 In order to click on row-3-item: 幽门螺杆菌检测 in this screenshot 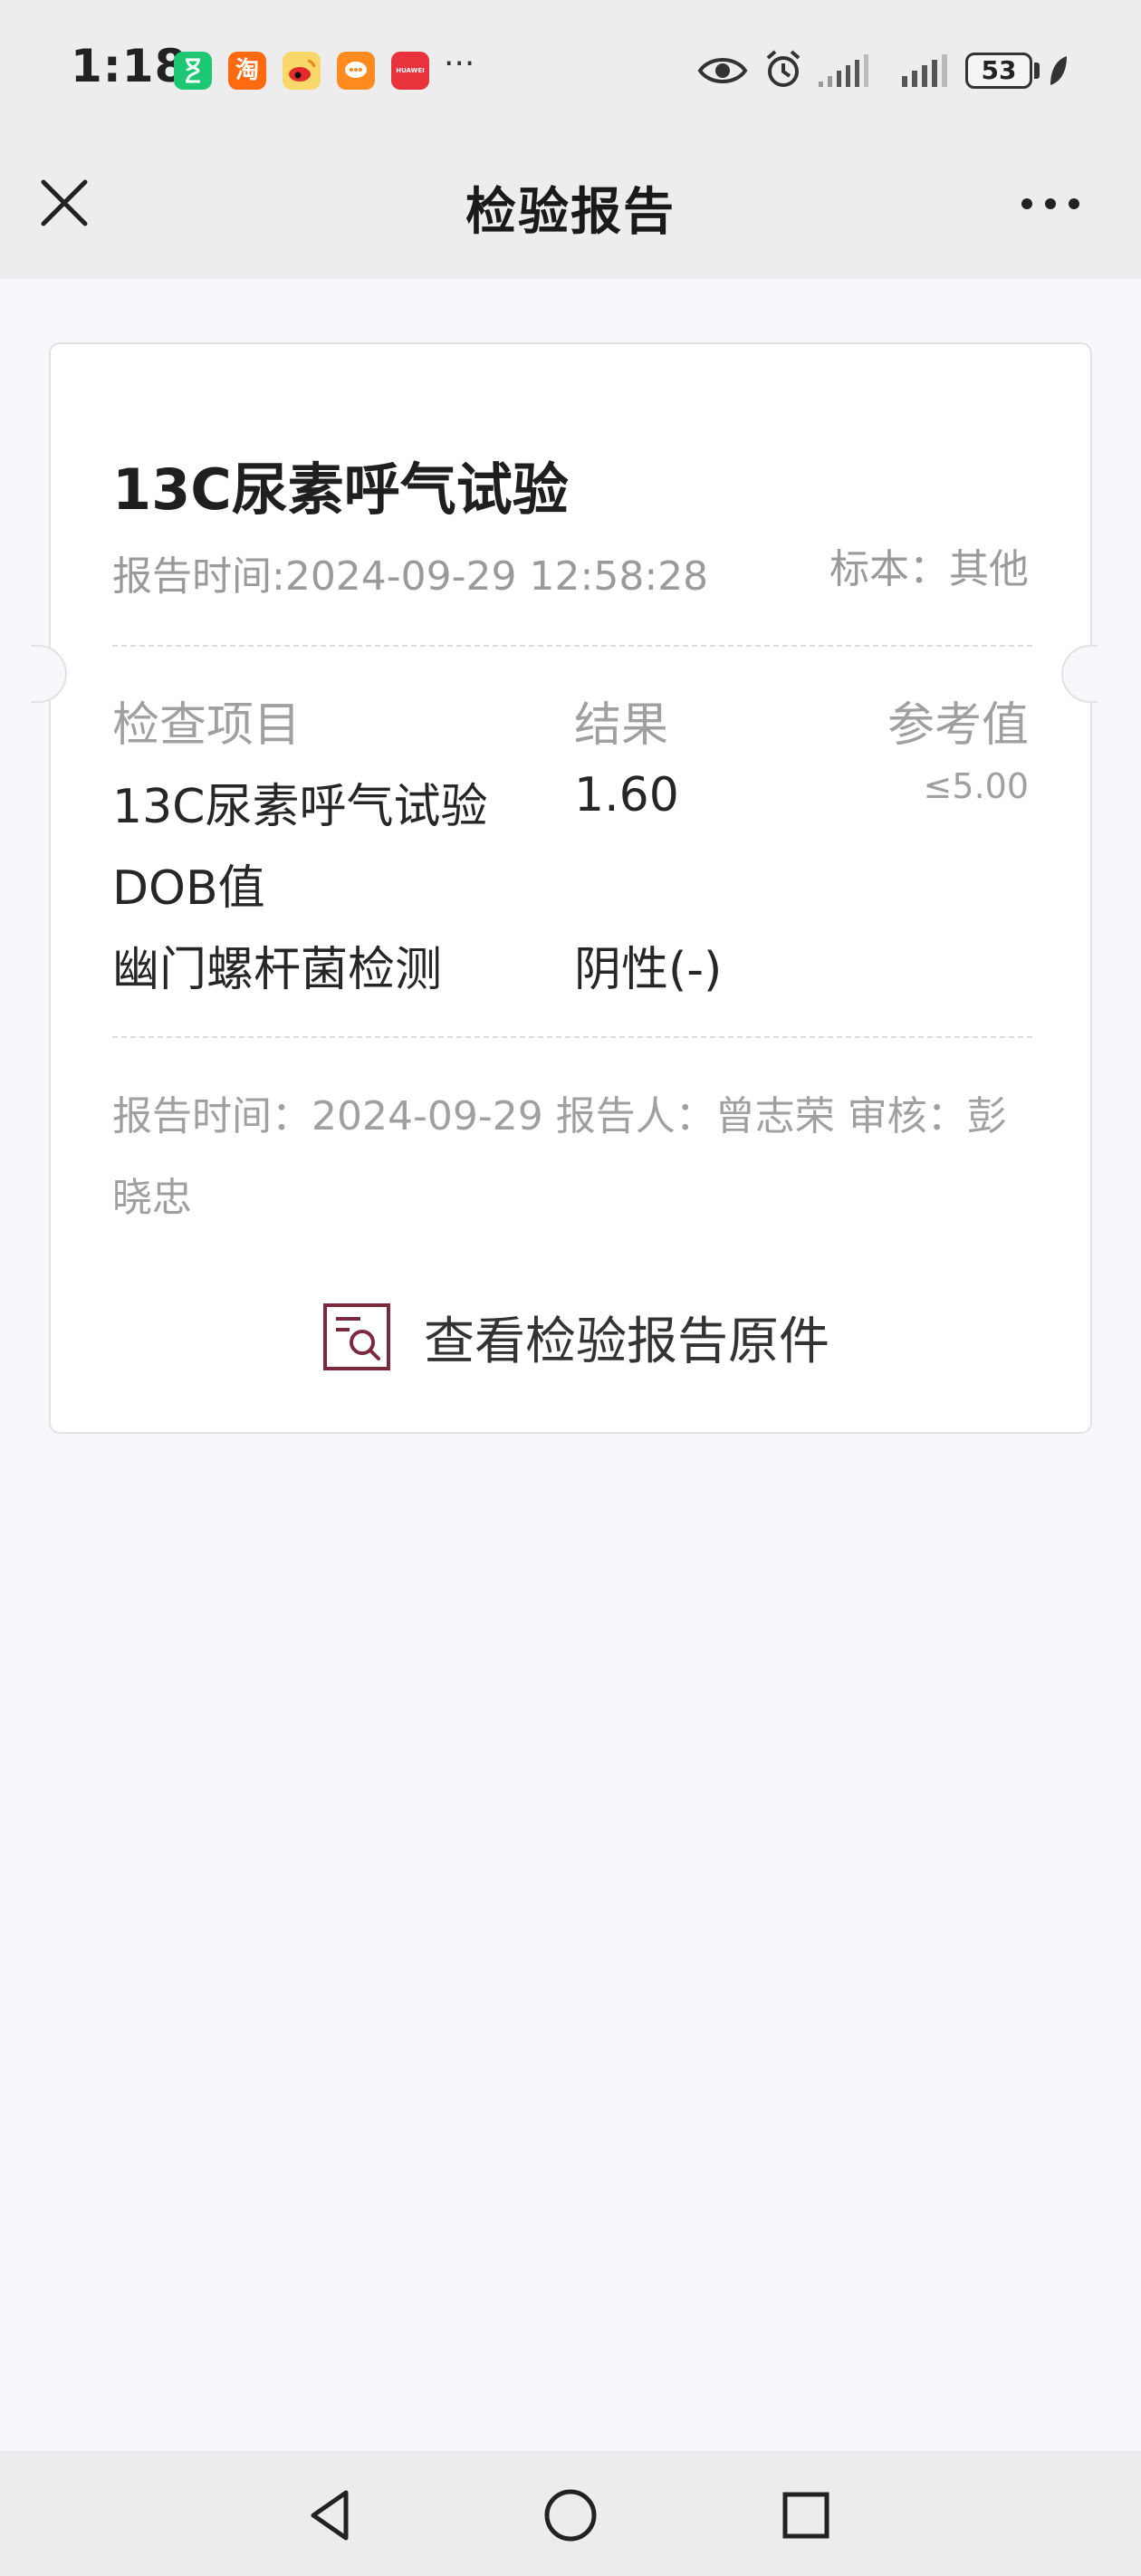, I will do `click(277, 970)`.